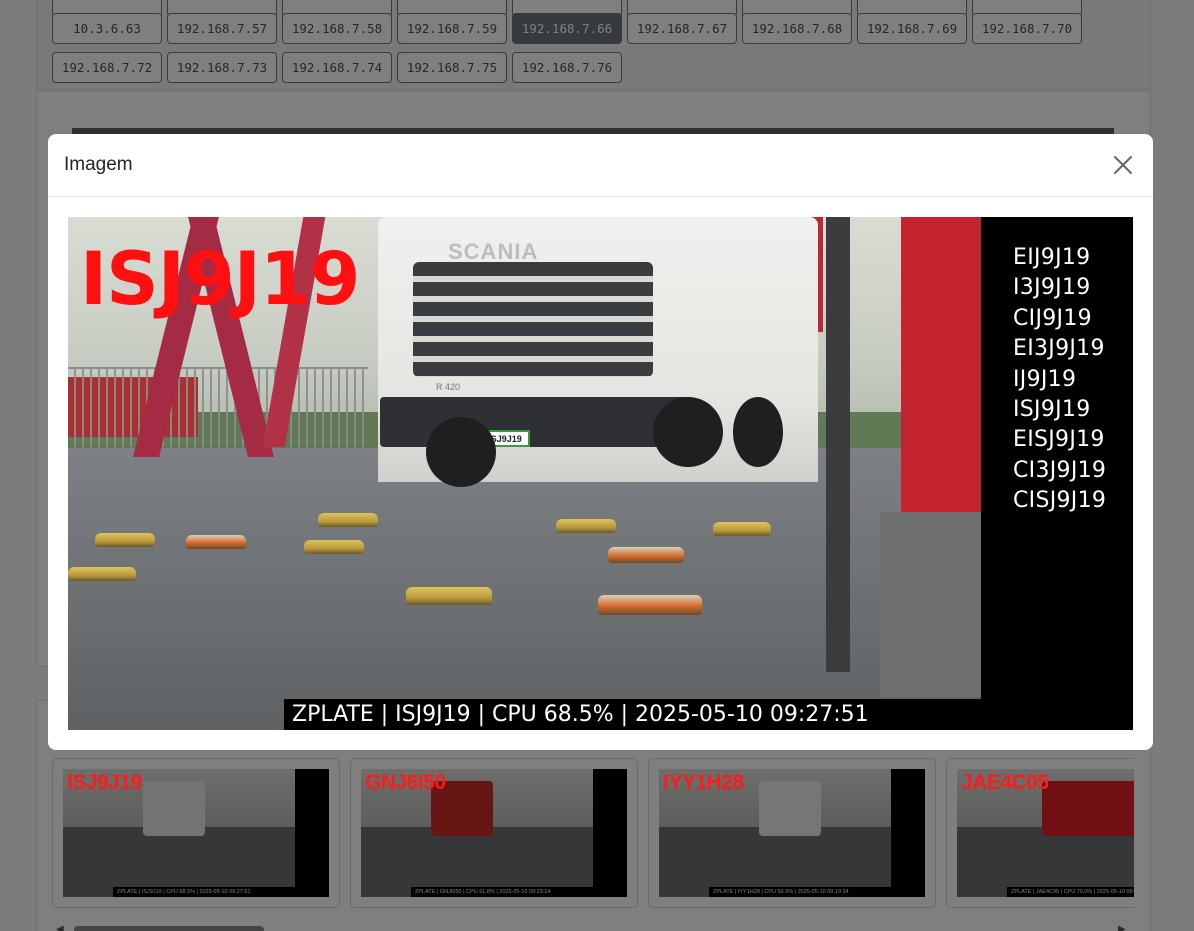 Image resolution: width=1194 pixels, height=931 pixels. What do you see at coordinates (703, 782) in the screenshot?
I see `thumbnail-plate: IYY1H28` at bounding box center [703, 782].